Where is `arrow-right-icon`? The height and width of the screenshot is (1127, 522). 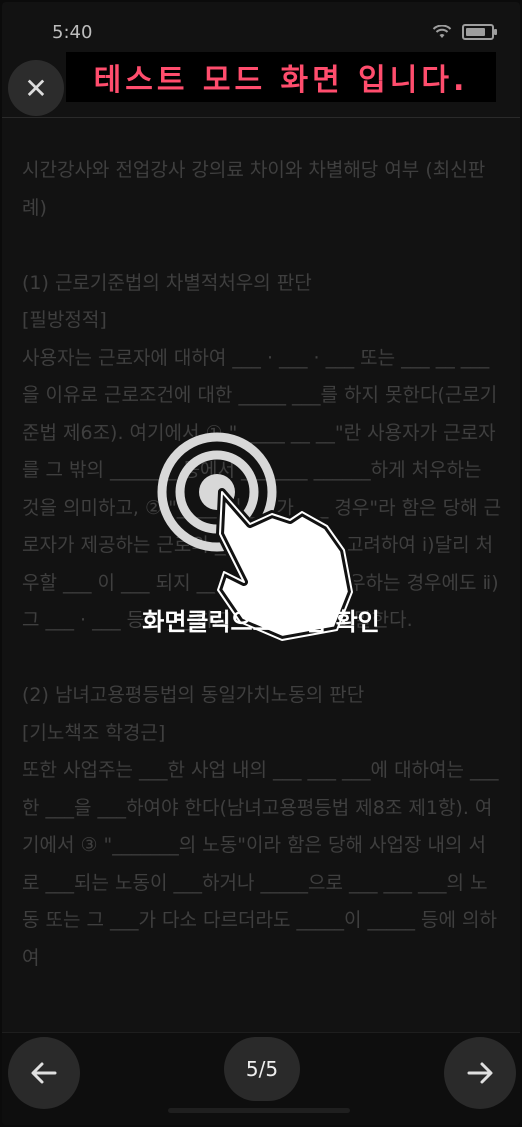
arrow-right-icon is located at coordinates (480, 1073).